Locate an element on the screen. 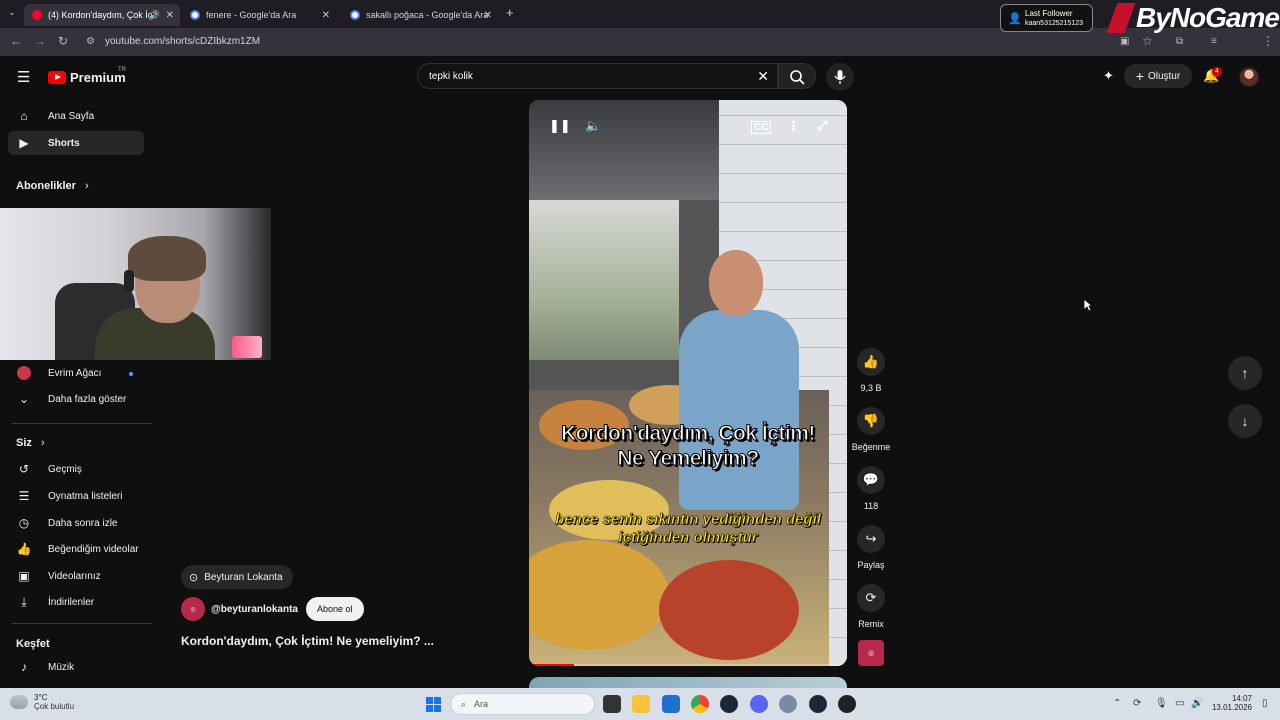 Image resolution: width=1280 pixels, height=720 pixels. thumbs-up-icon: 👍 is located at coordinates (871, 362).